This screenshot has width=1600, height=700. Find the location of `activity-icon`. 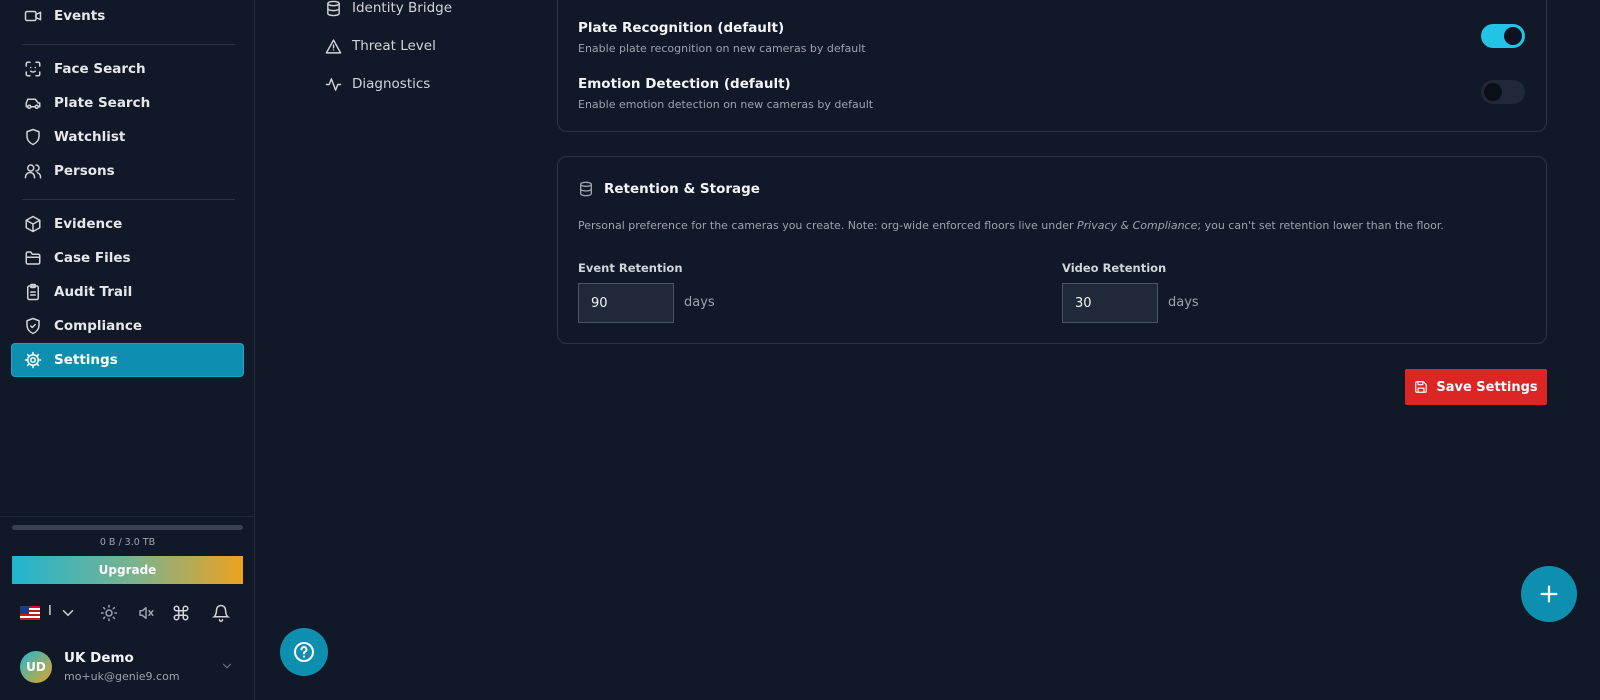

activity-icon is located at coordinates (333, 84).